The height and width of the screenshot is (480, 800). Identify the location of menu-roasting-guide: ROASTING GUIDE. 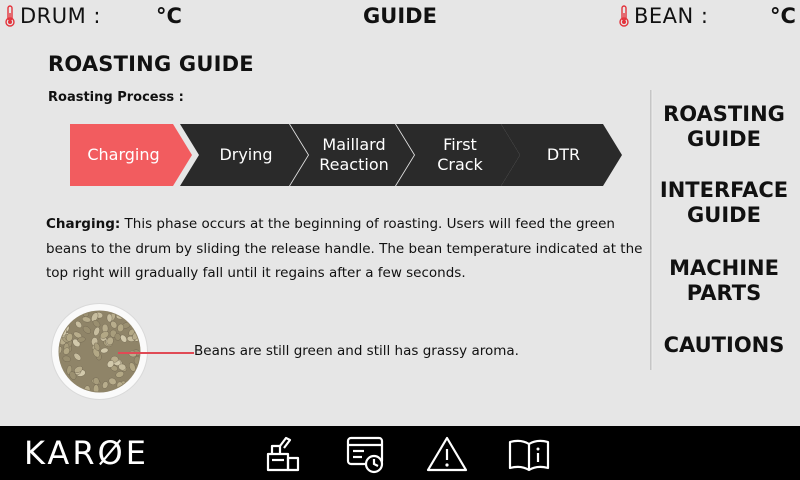
(724, 127).